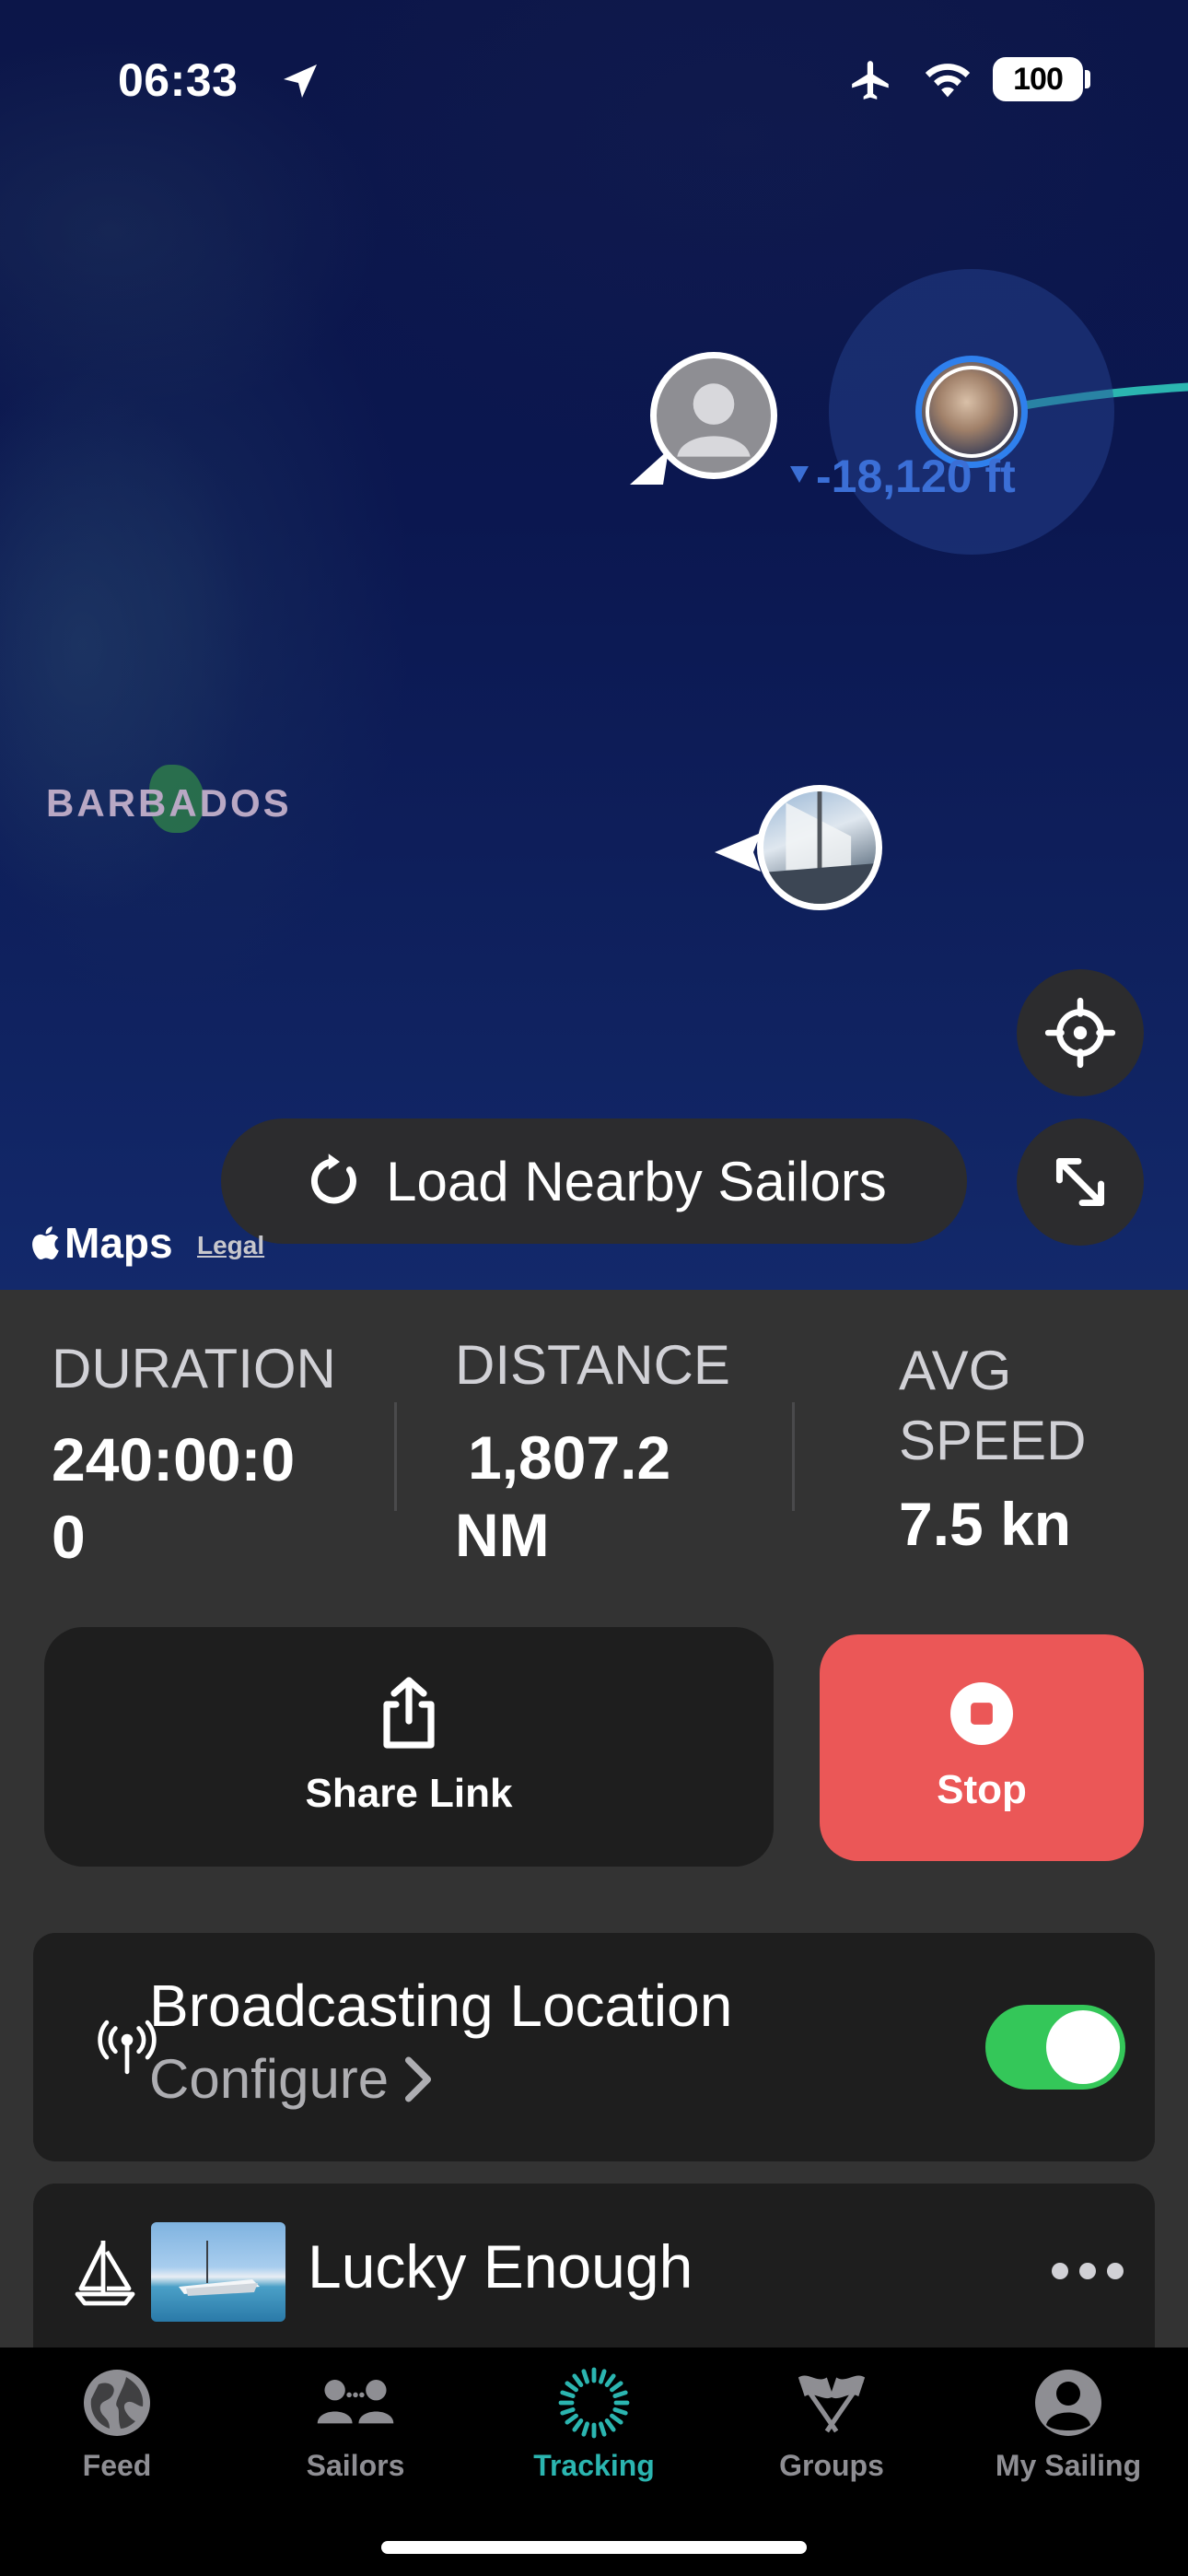 This screenshot has width=1188, height=2576. What do you see at coordinates (355, 2465) in the screenshot?
I see `tab-label: Sailors` at bounding box center [355, 2465].